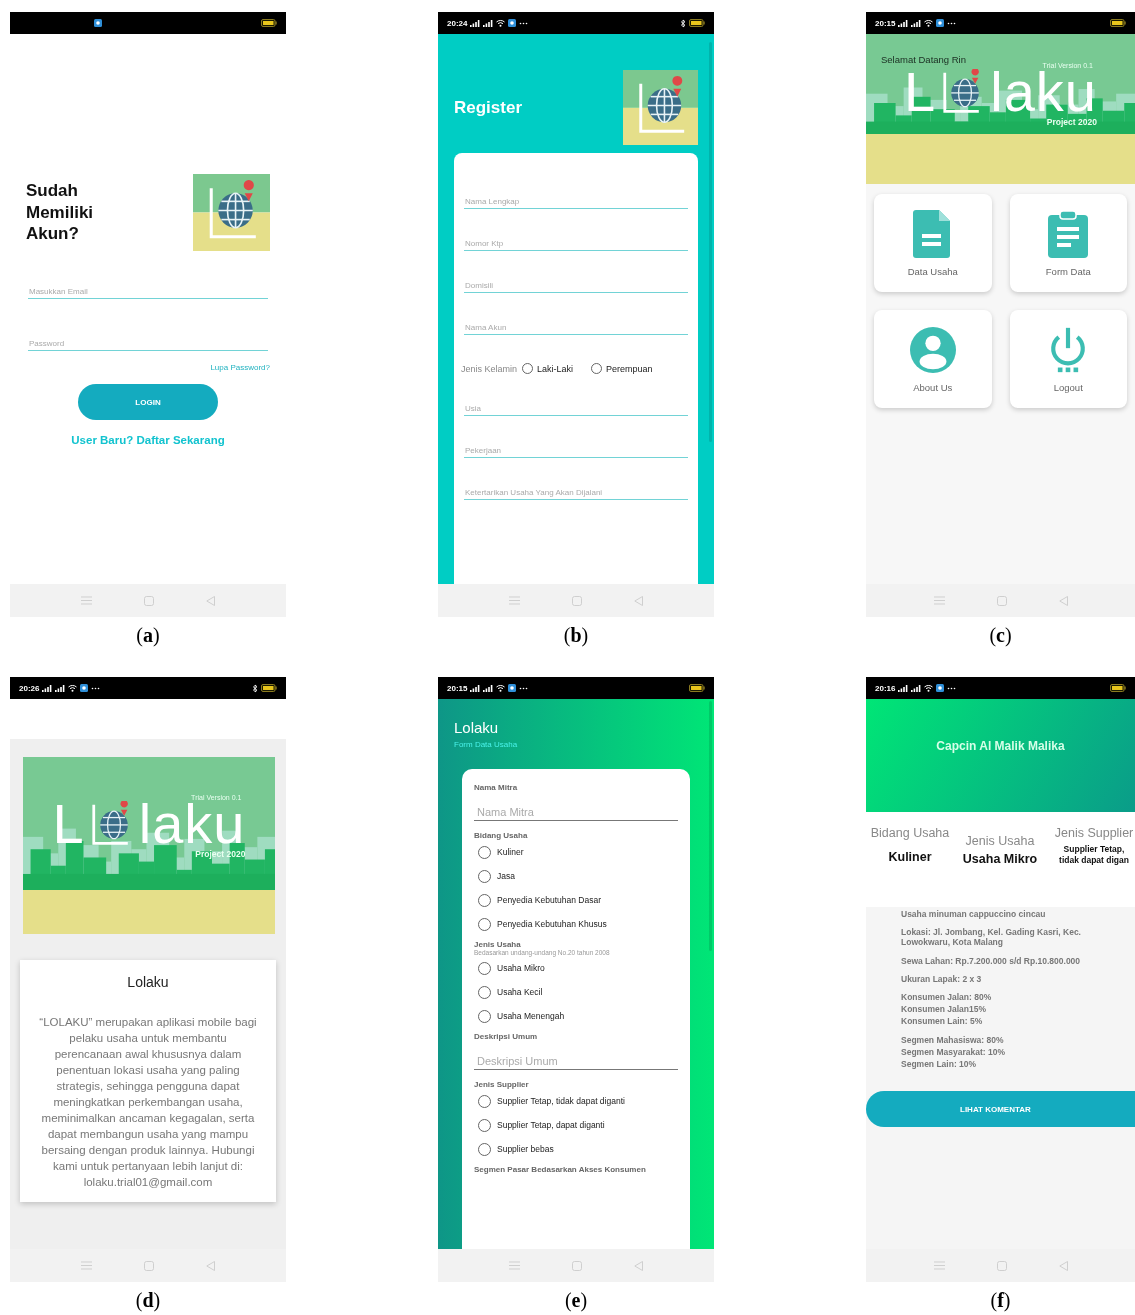 This screenshot has height=1315, width=1135. What do you see at coordinates (269, 688) in the screenshot?
I see `battery-icon` at bounding box center [269, 688].